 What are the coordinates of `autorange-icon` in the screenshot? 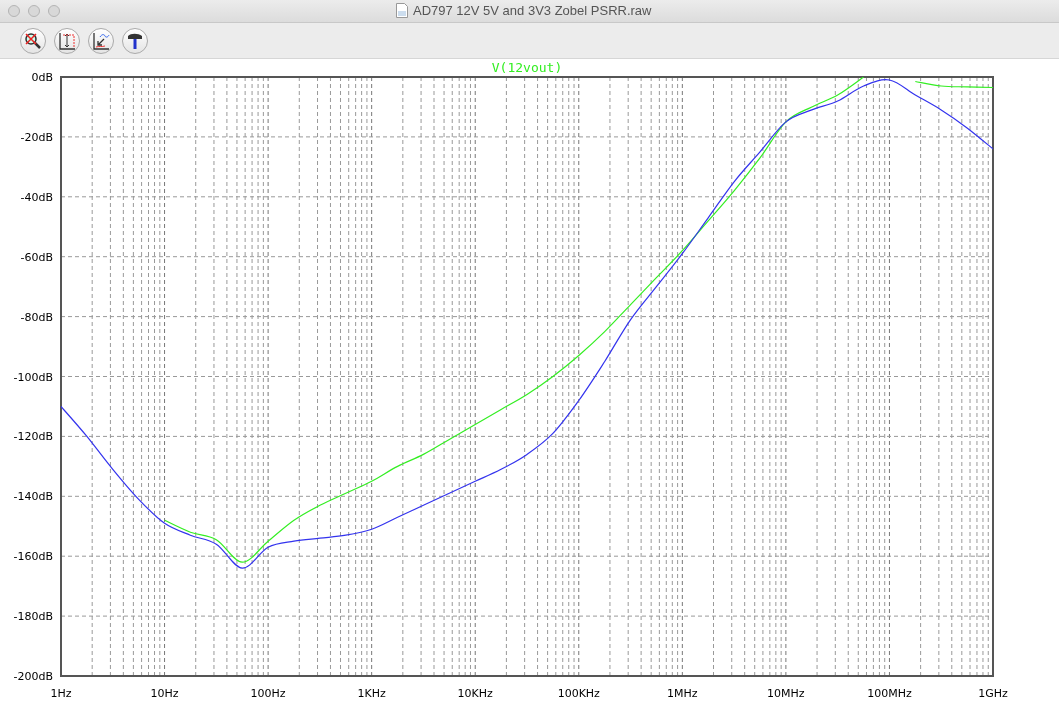 It's located at (67, 40).